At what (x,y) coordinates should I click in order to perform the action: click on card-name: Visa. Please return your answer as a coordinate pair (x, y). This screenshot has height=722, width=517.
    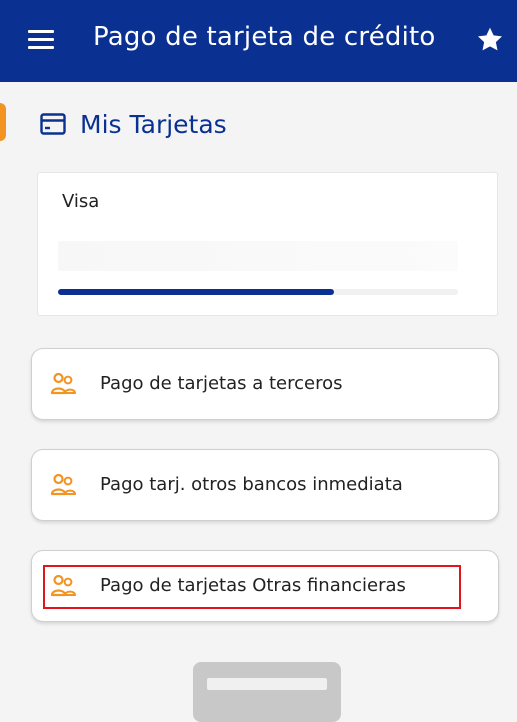
    Looking at the image, I should click on (81, 201).